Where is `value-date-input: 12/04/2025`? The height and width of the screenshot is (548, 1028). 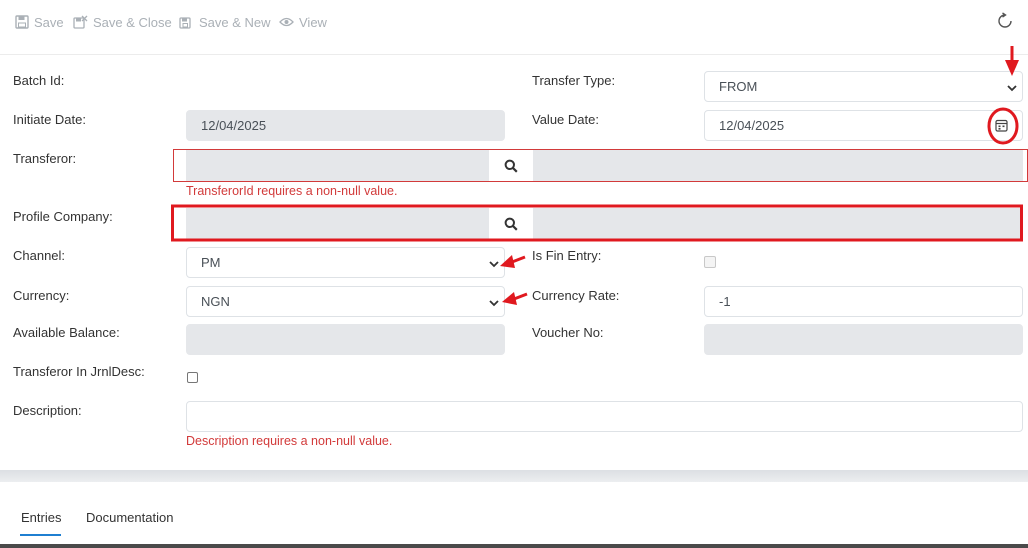
value-date-input: 12/04/2025 is located at coordinates (863, 125).